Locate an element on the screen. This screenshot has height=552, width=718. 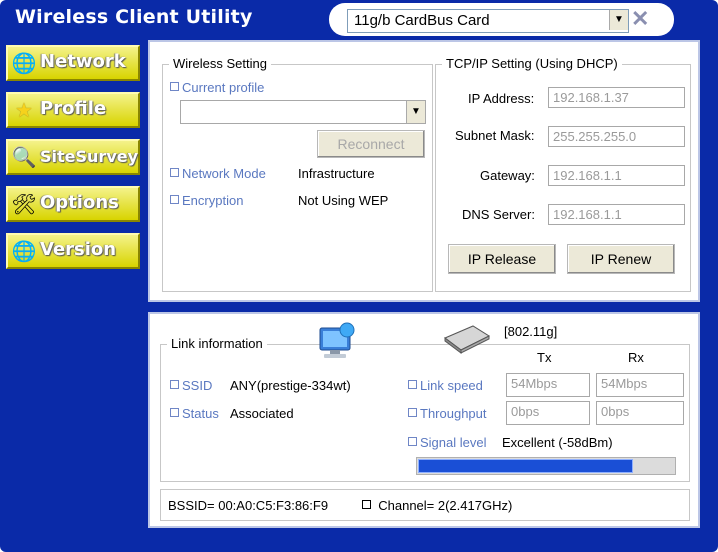
nav-options-button: 🛠 Options is located at coordinates (73, 204).